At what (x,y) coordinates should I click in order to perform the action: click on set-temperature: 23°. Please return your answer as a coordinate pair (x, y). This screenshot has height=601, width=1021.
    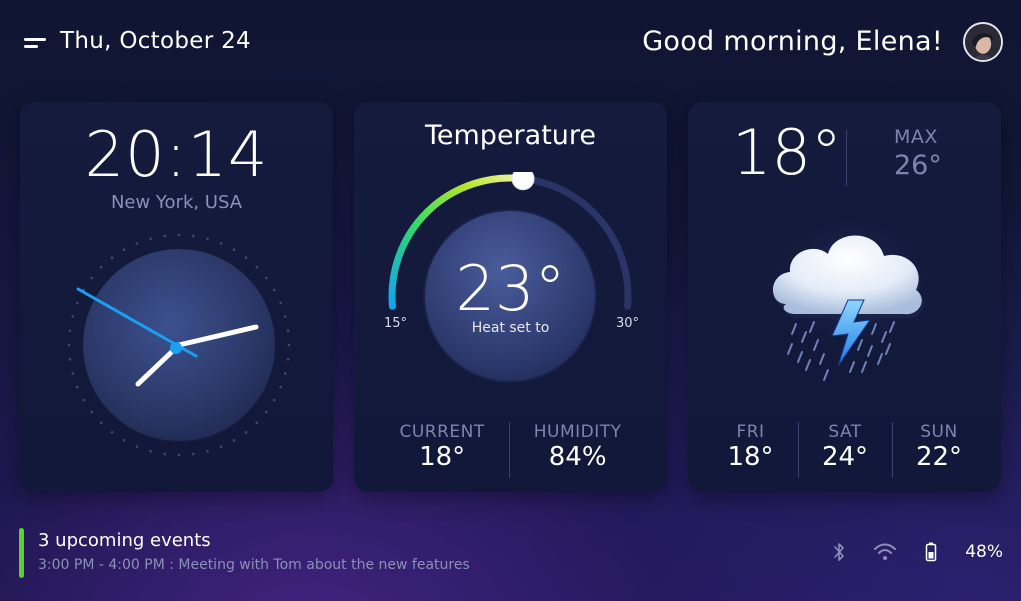
    Looking at the image, I should click on (510, 288).